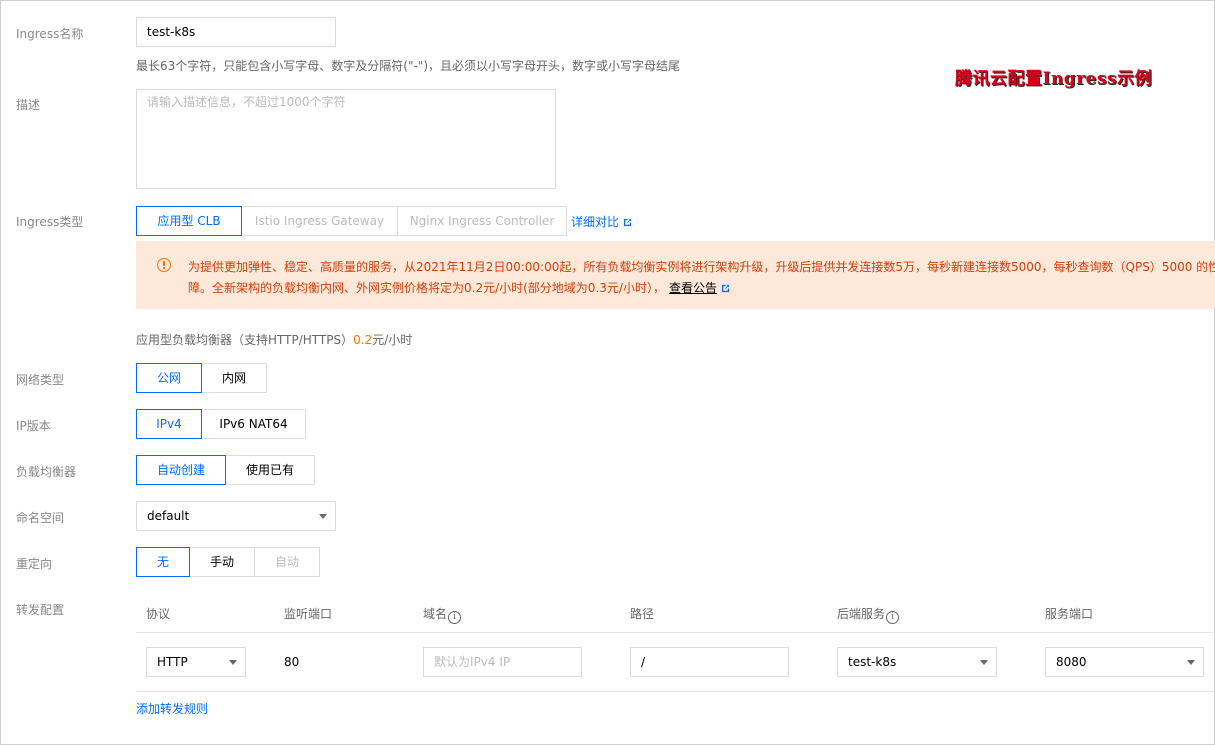  Describe the element at coordinates (34, 564) in the screenshot. I see `redirect-label: 重定向` at that location.